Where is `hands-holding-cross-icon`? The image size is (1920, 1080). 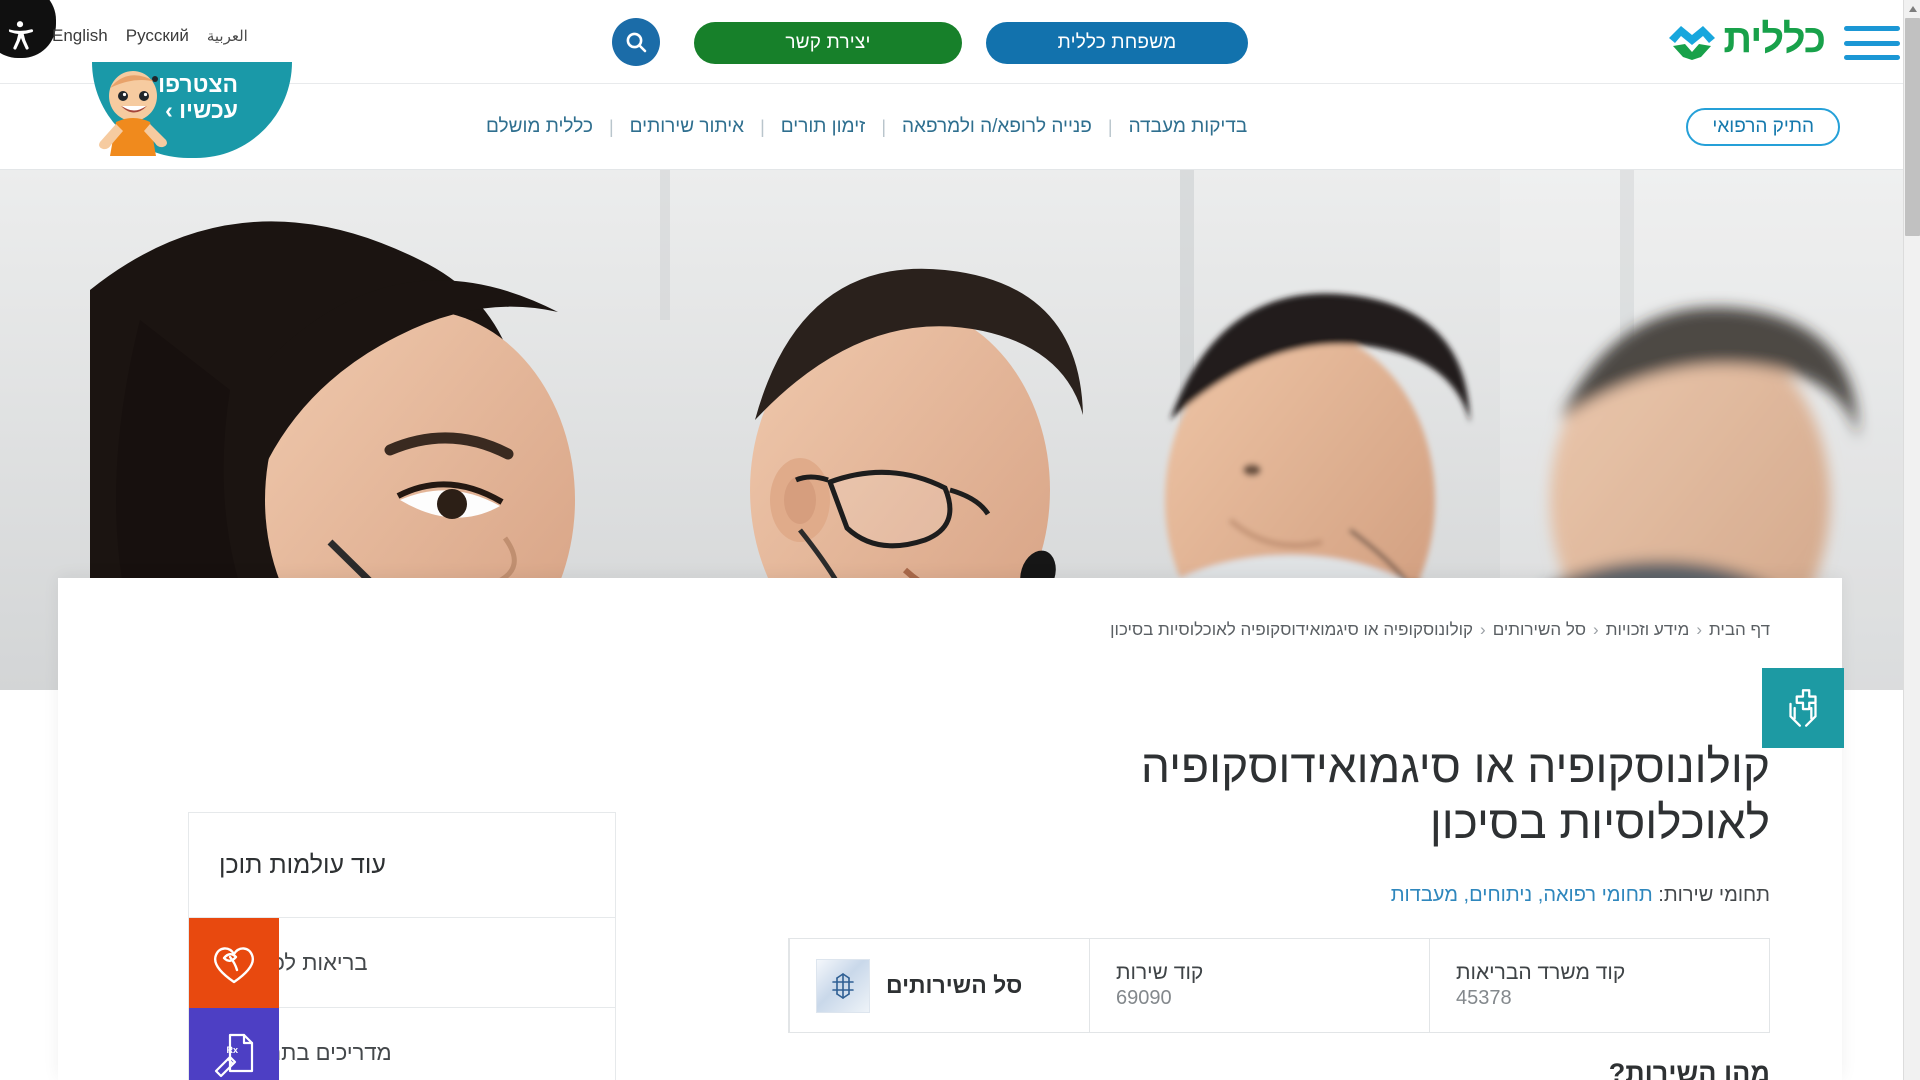 hands-holding-cross-icon is located at coordinates (1803, 708).